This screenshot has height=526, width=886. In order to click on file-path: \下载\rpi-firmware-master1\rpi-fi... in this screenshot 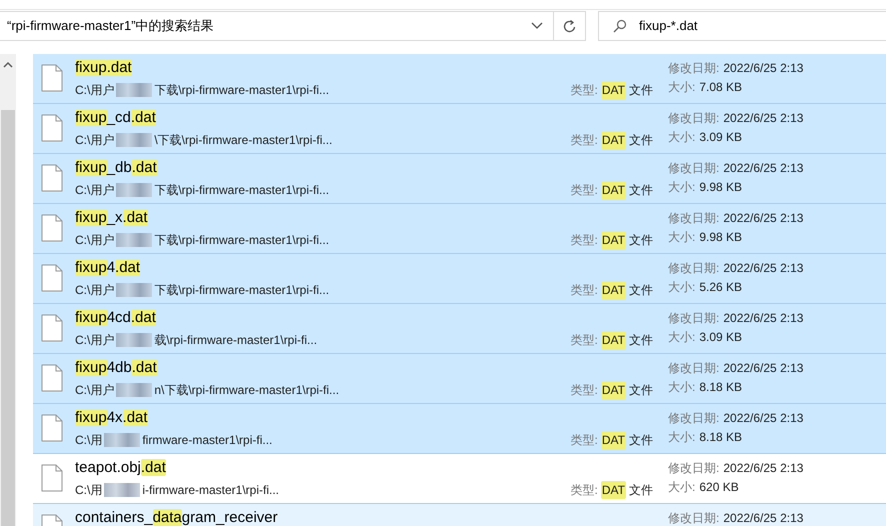, I will do `click(243, 140)`.